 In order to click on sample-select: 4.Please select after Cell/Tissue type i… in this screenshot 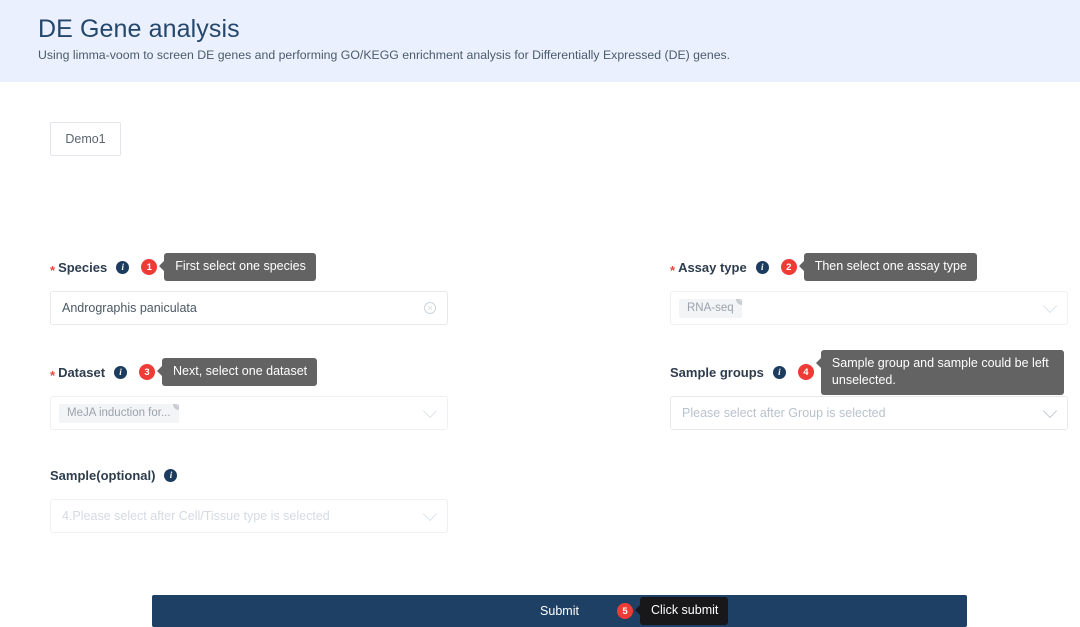, I will do `click(249, 516)`.